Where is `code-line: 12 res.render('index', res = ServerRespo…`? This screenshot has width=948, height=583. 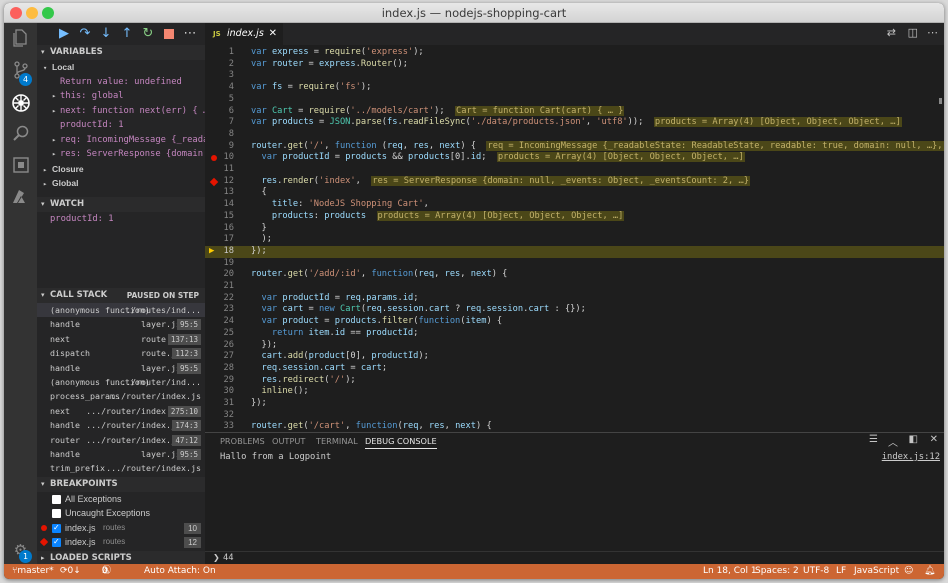 code-line: 12 res.render('index', res = ServerRespo… is located at coordinates (574, 181).